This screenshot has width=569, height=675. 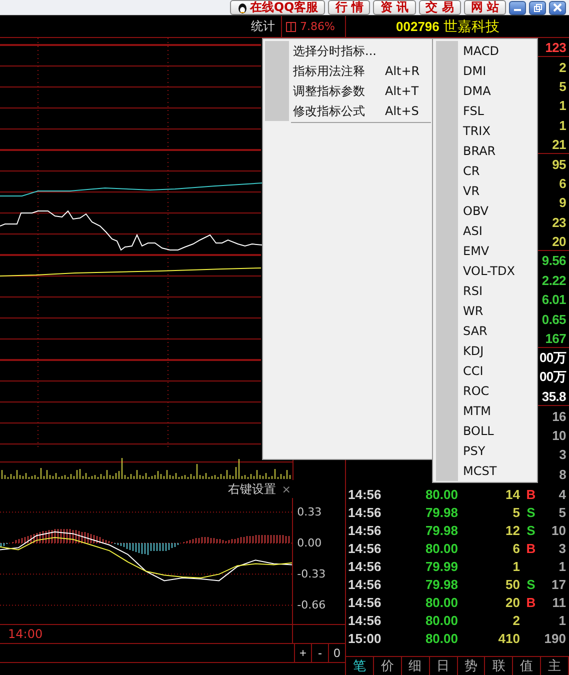 What do you see at coordinates (286, 489) in the screenshot?
I see `close-button: ×` at bounding box center [286, 489].